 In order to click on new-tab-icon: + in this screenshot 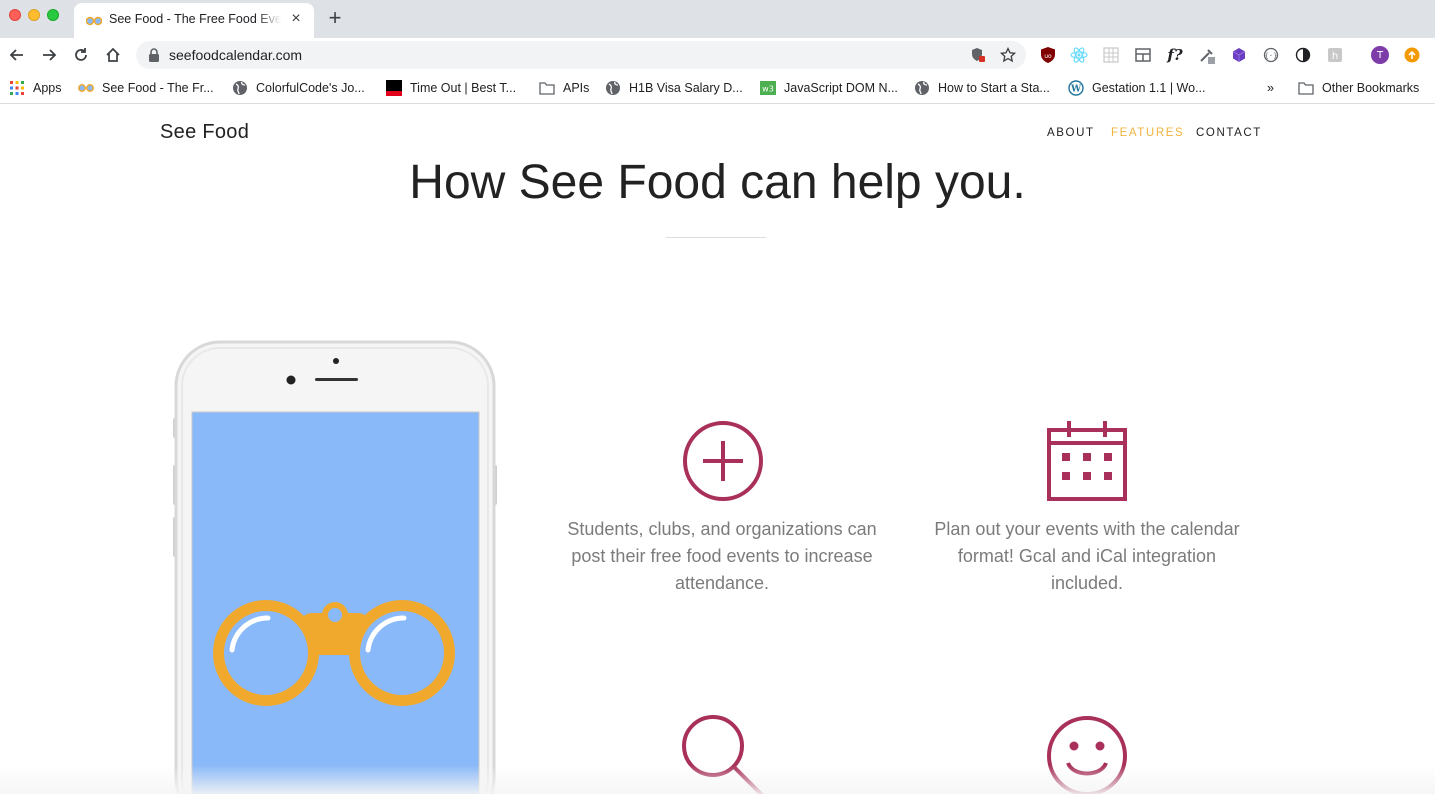, I will do `click(335, 18)`.